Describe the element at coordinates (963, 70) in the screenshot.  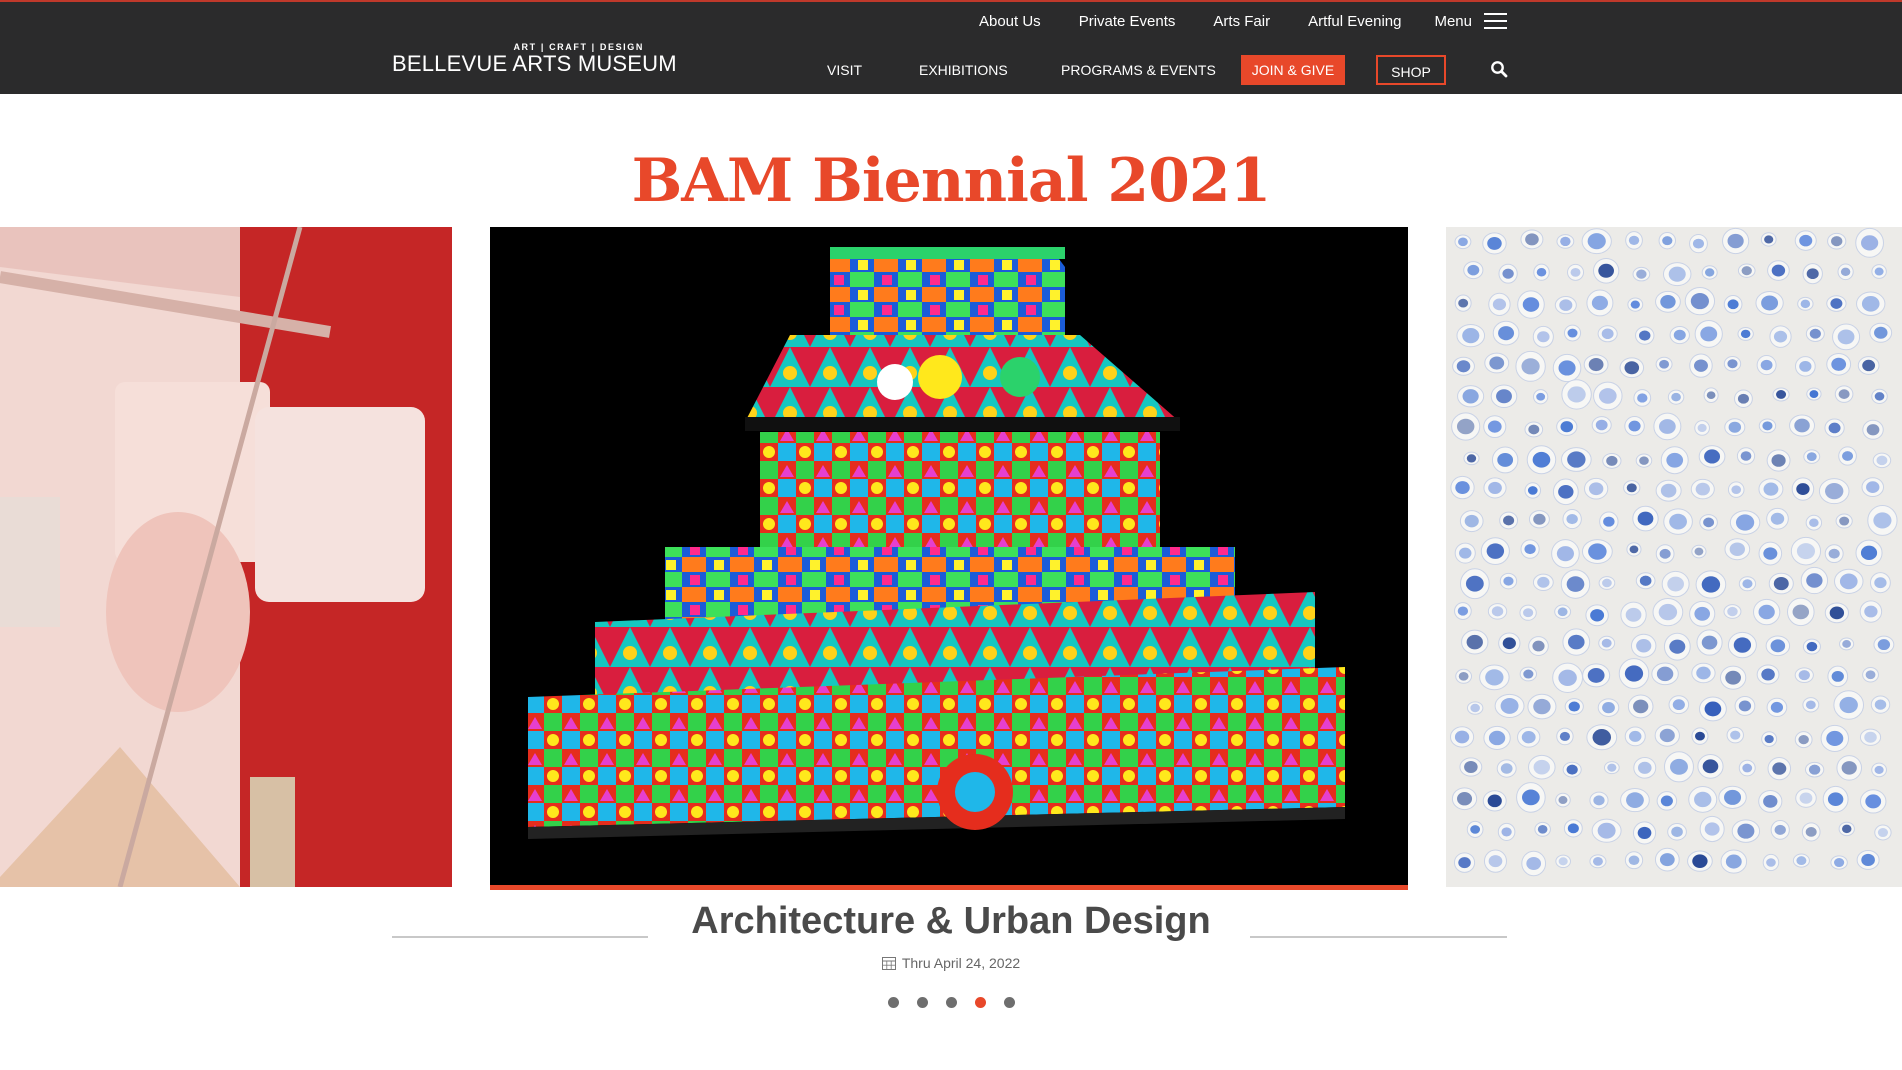
I see `nav-exhibitions: EXHIBITIONS` at that location.